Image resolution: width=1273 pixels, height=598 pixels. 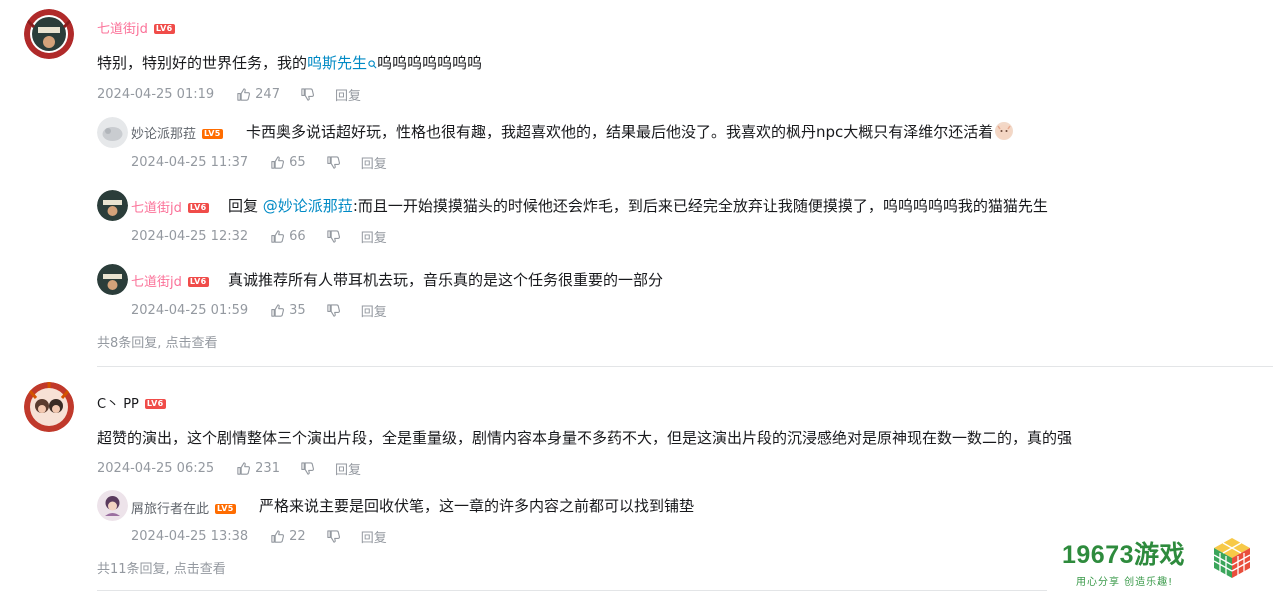 I want to click on view-more-replies: 共8条回复, 点击查看, so click(x=157, y=341).